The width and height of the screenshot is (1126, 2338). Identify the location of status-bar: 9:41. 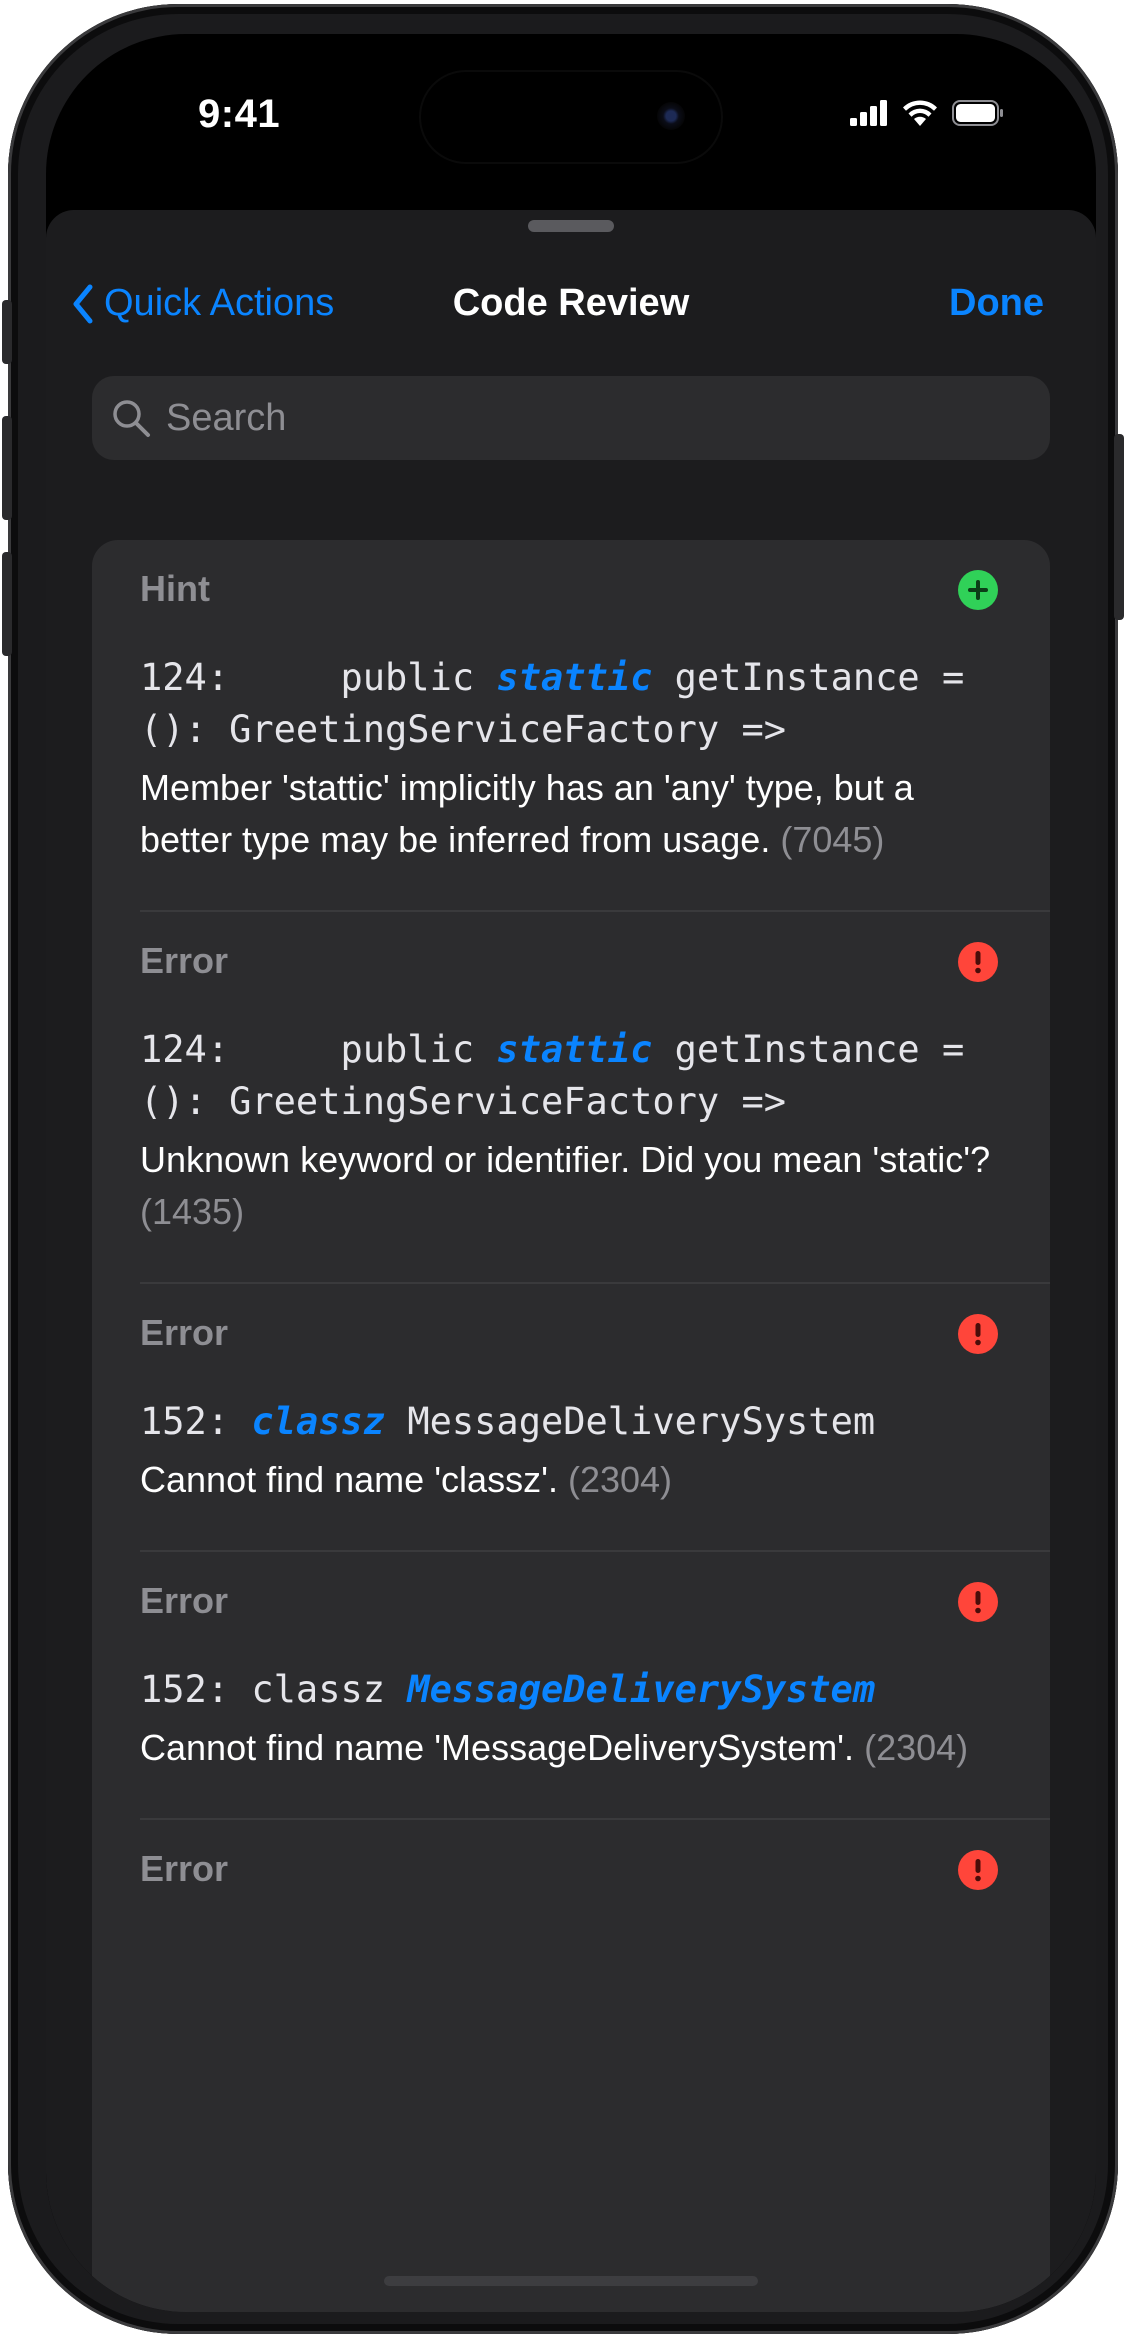
(571, 119).